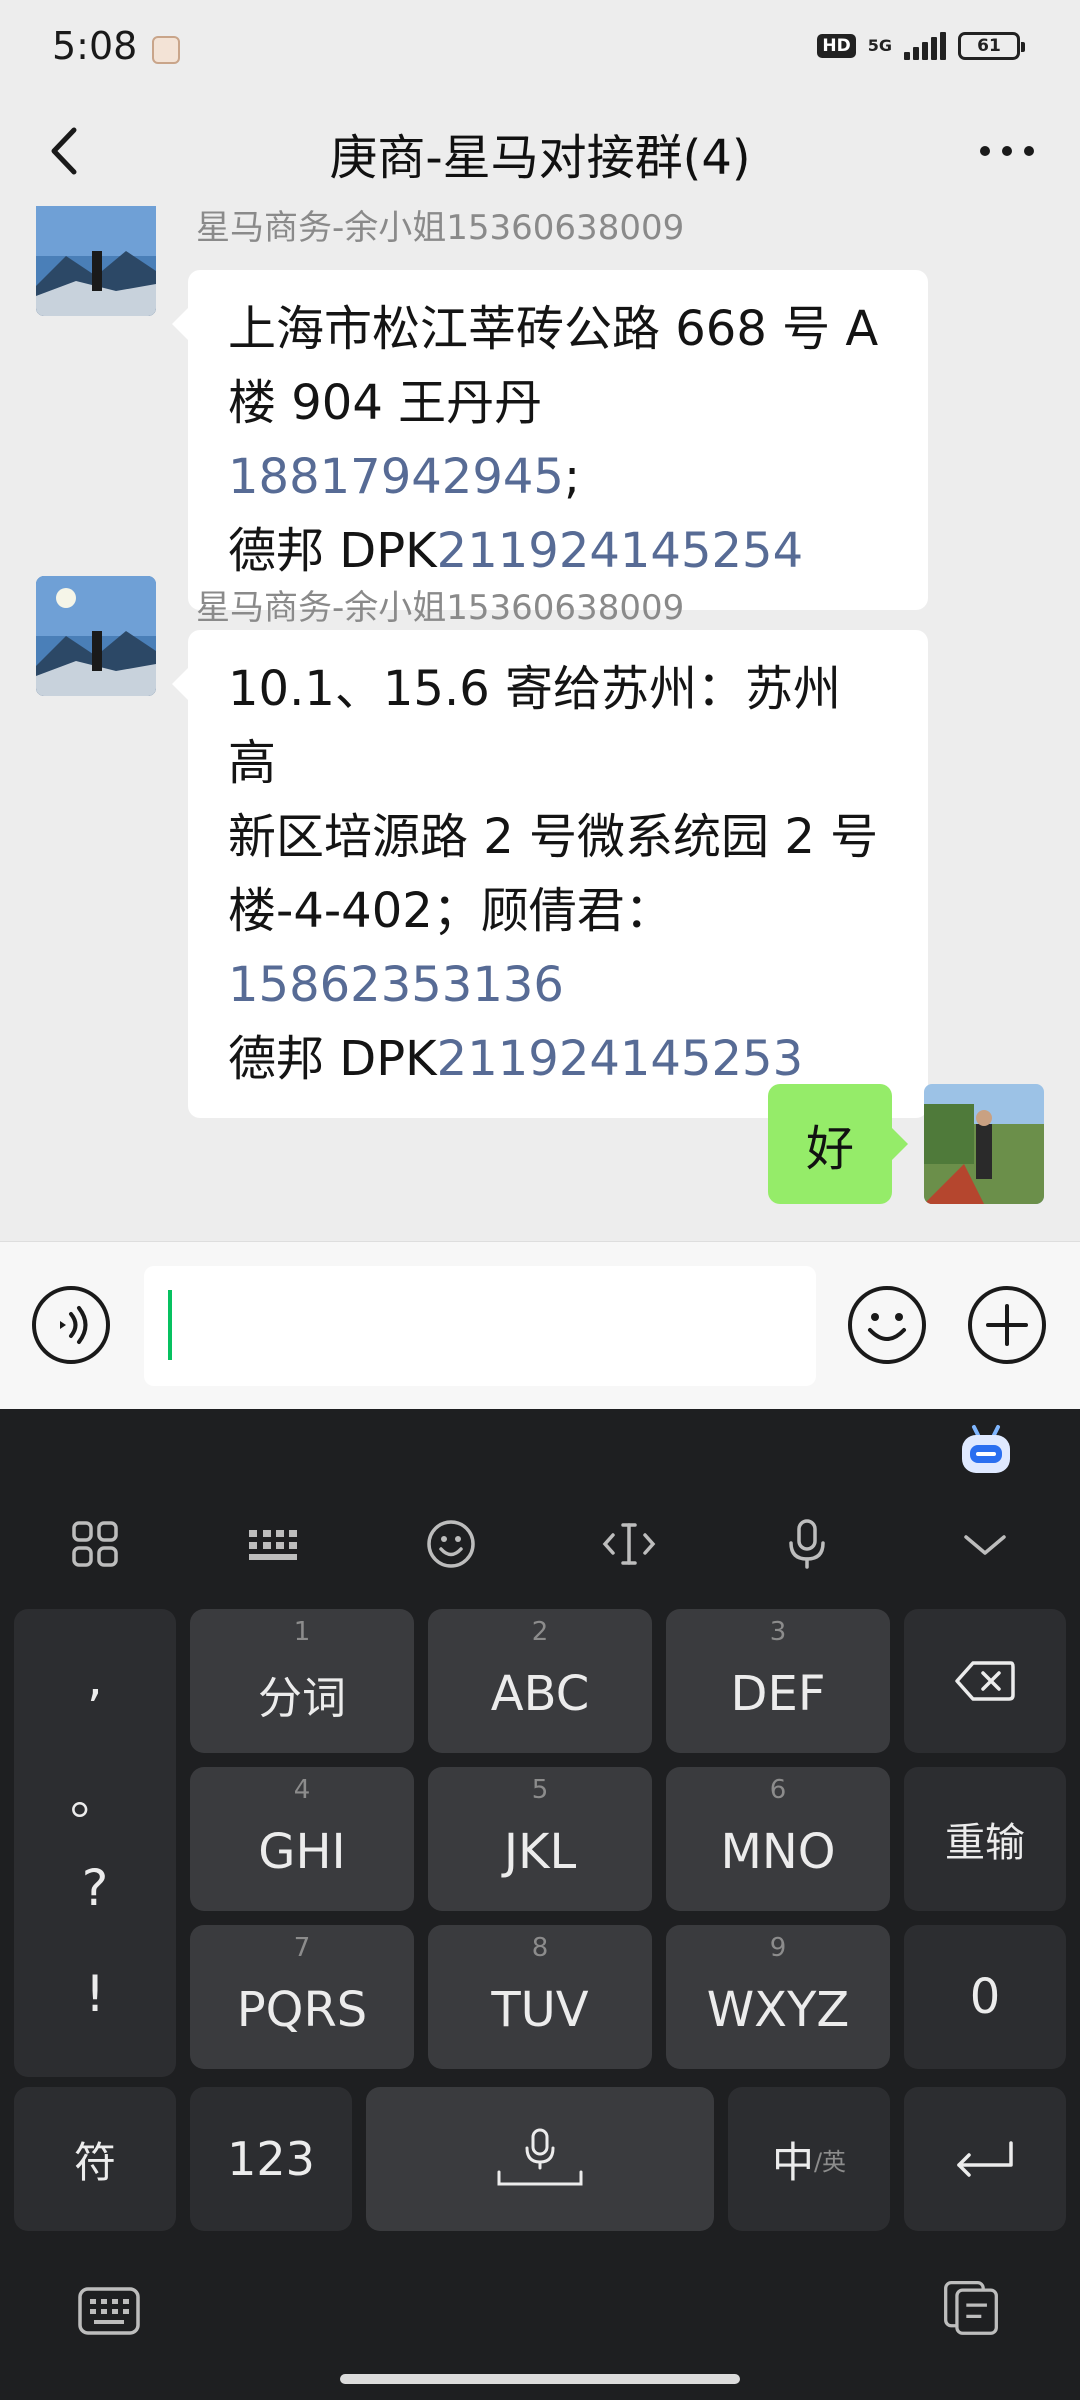 The image size is (1080, 2400). I want to click on text-cursor-icon, so click(629, 1544).